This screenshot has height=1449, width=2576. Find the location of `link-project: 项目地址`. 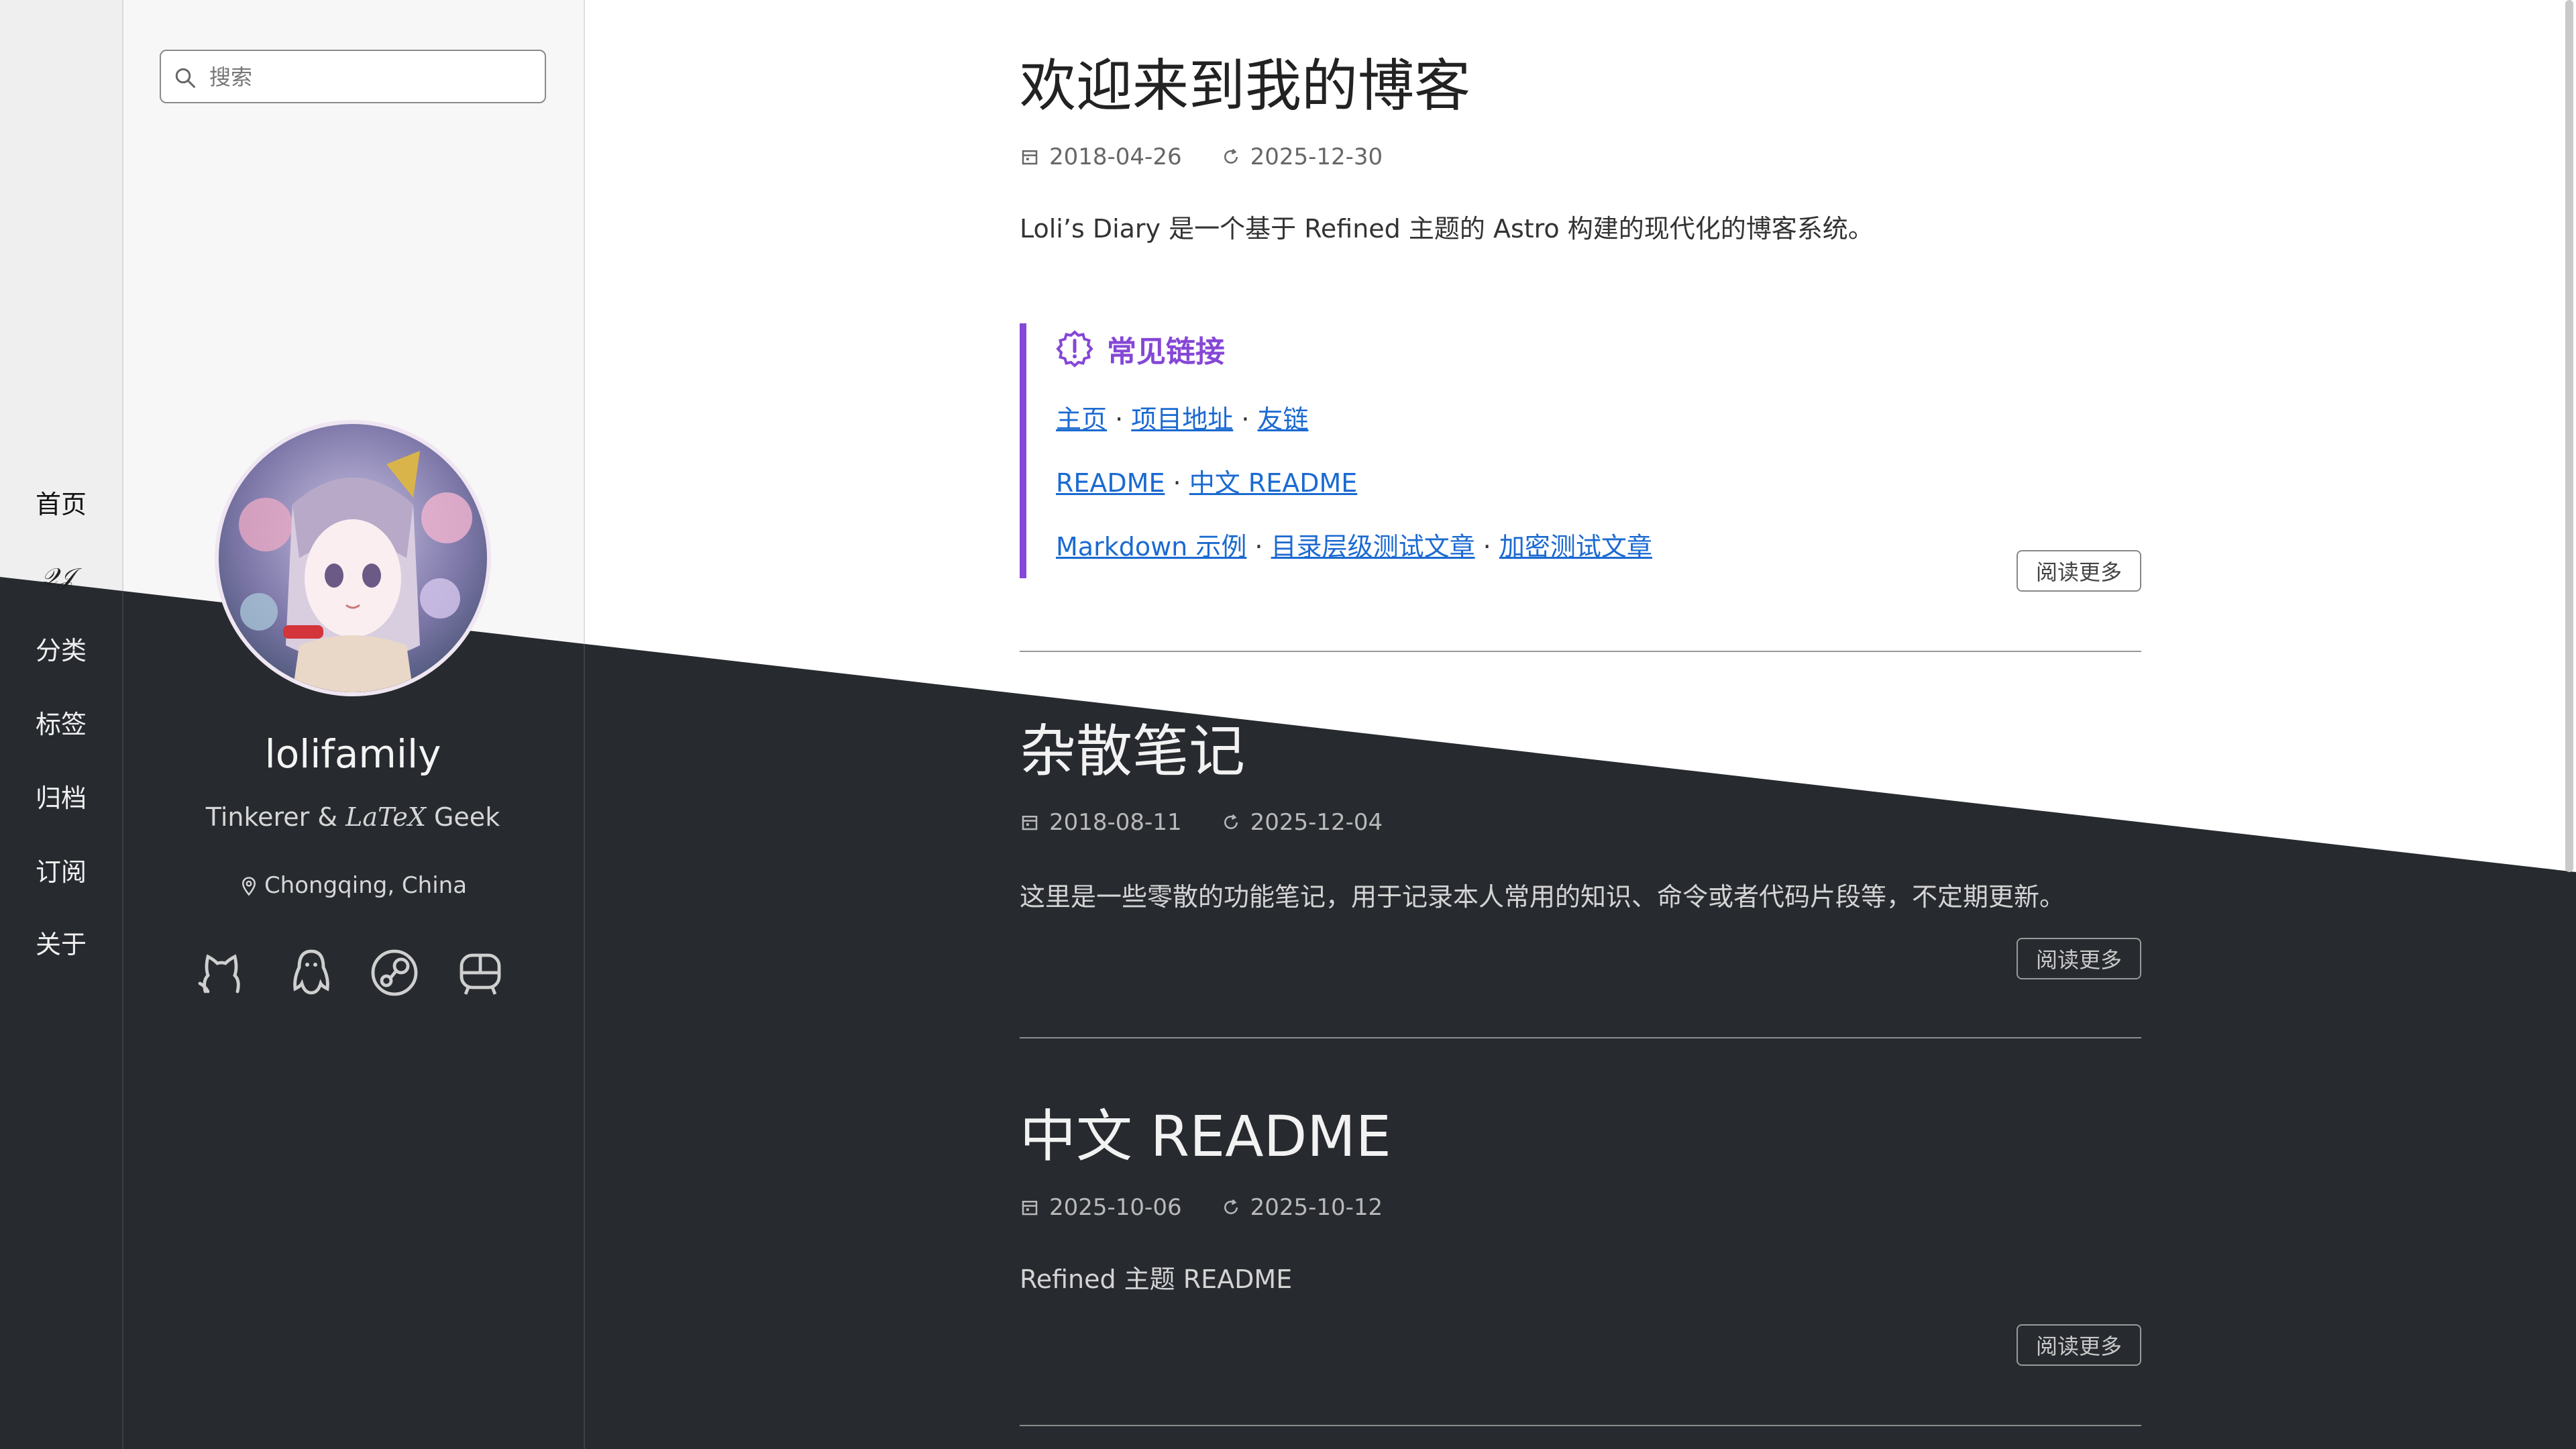

link-project: 项目地址 is located at coordinates (1182, 419).